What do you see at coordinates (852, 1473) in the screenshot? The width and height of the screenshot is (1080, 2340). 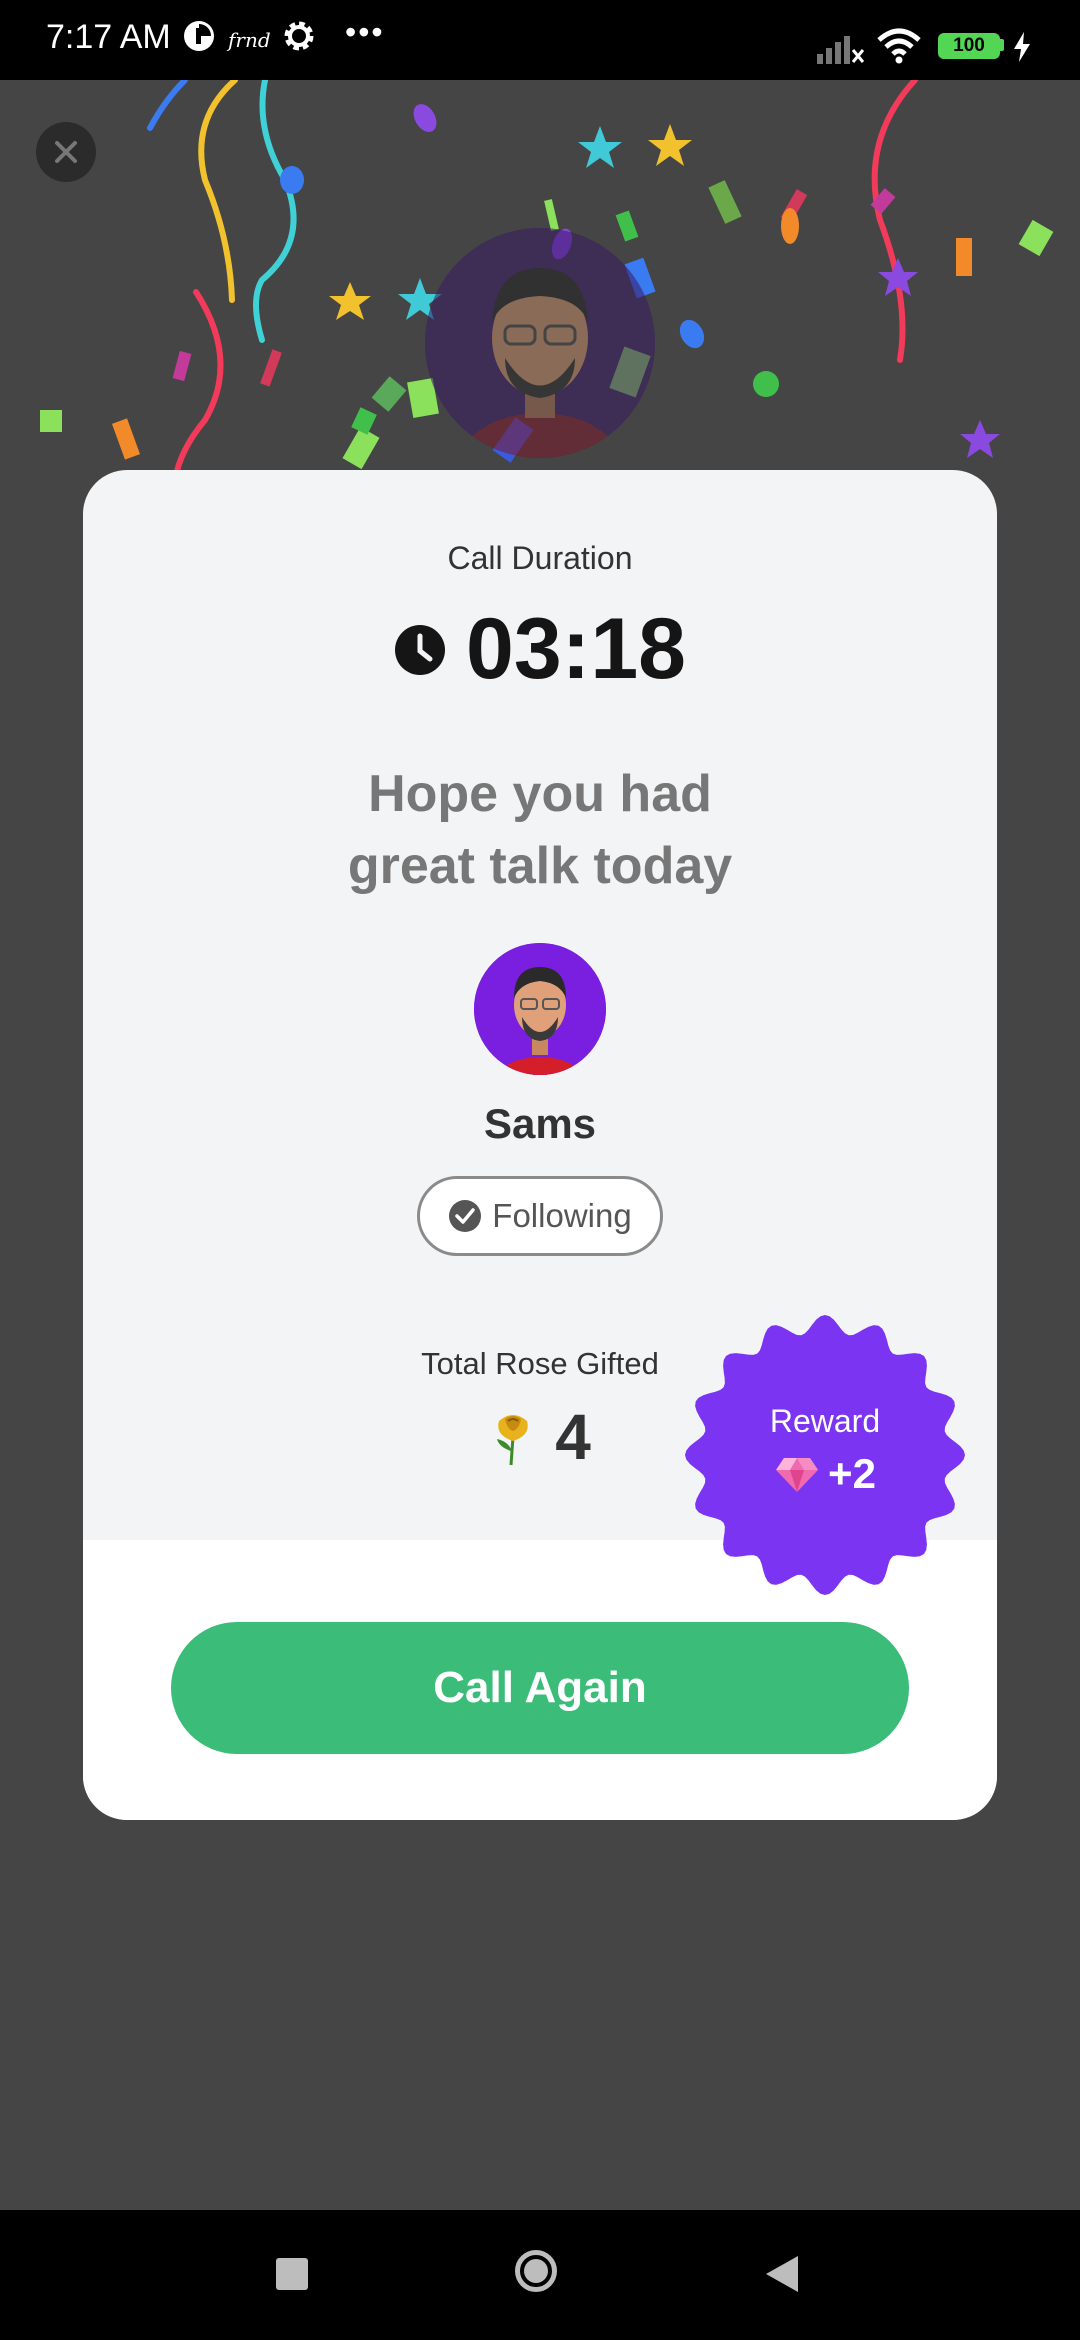 I see `reward-value: +2` at bounding box center [852, 1473].